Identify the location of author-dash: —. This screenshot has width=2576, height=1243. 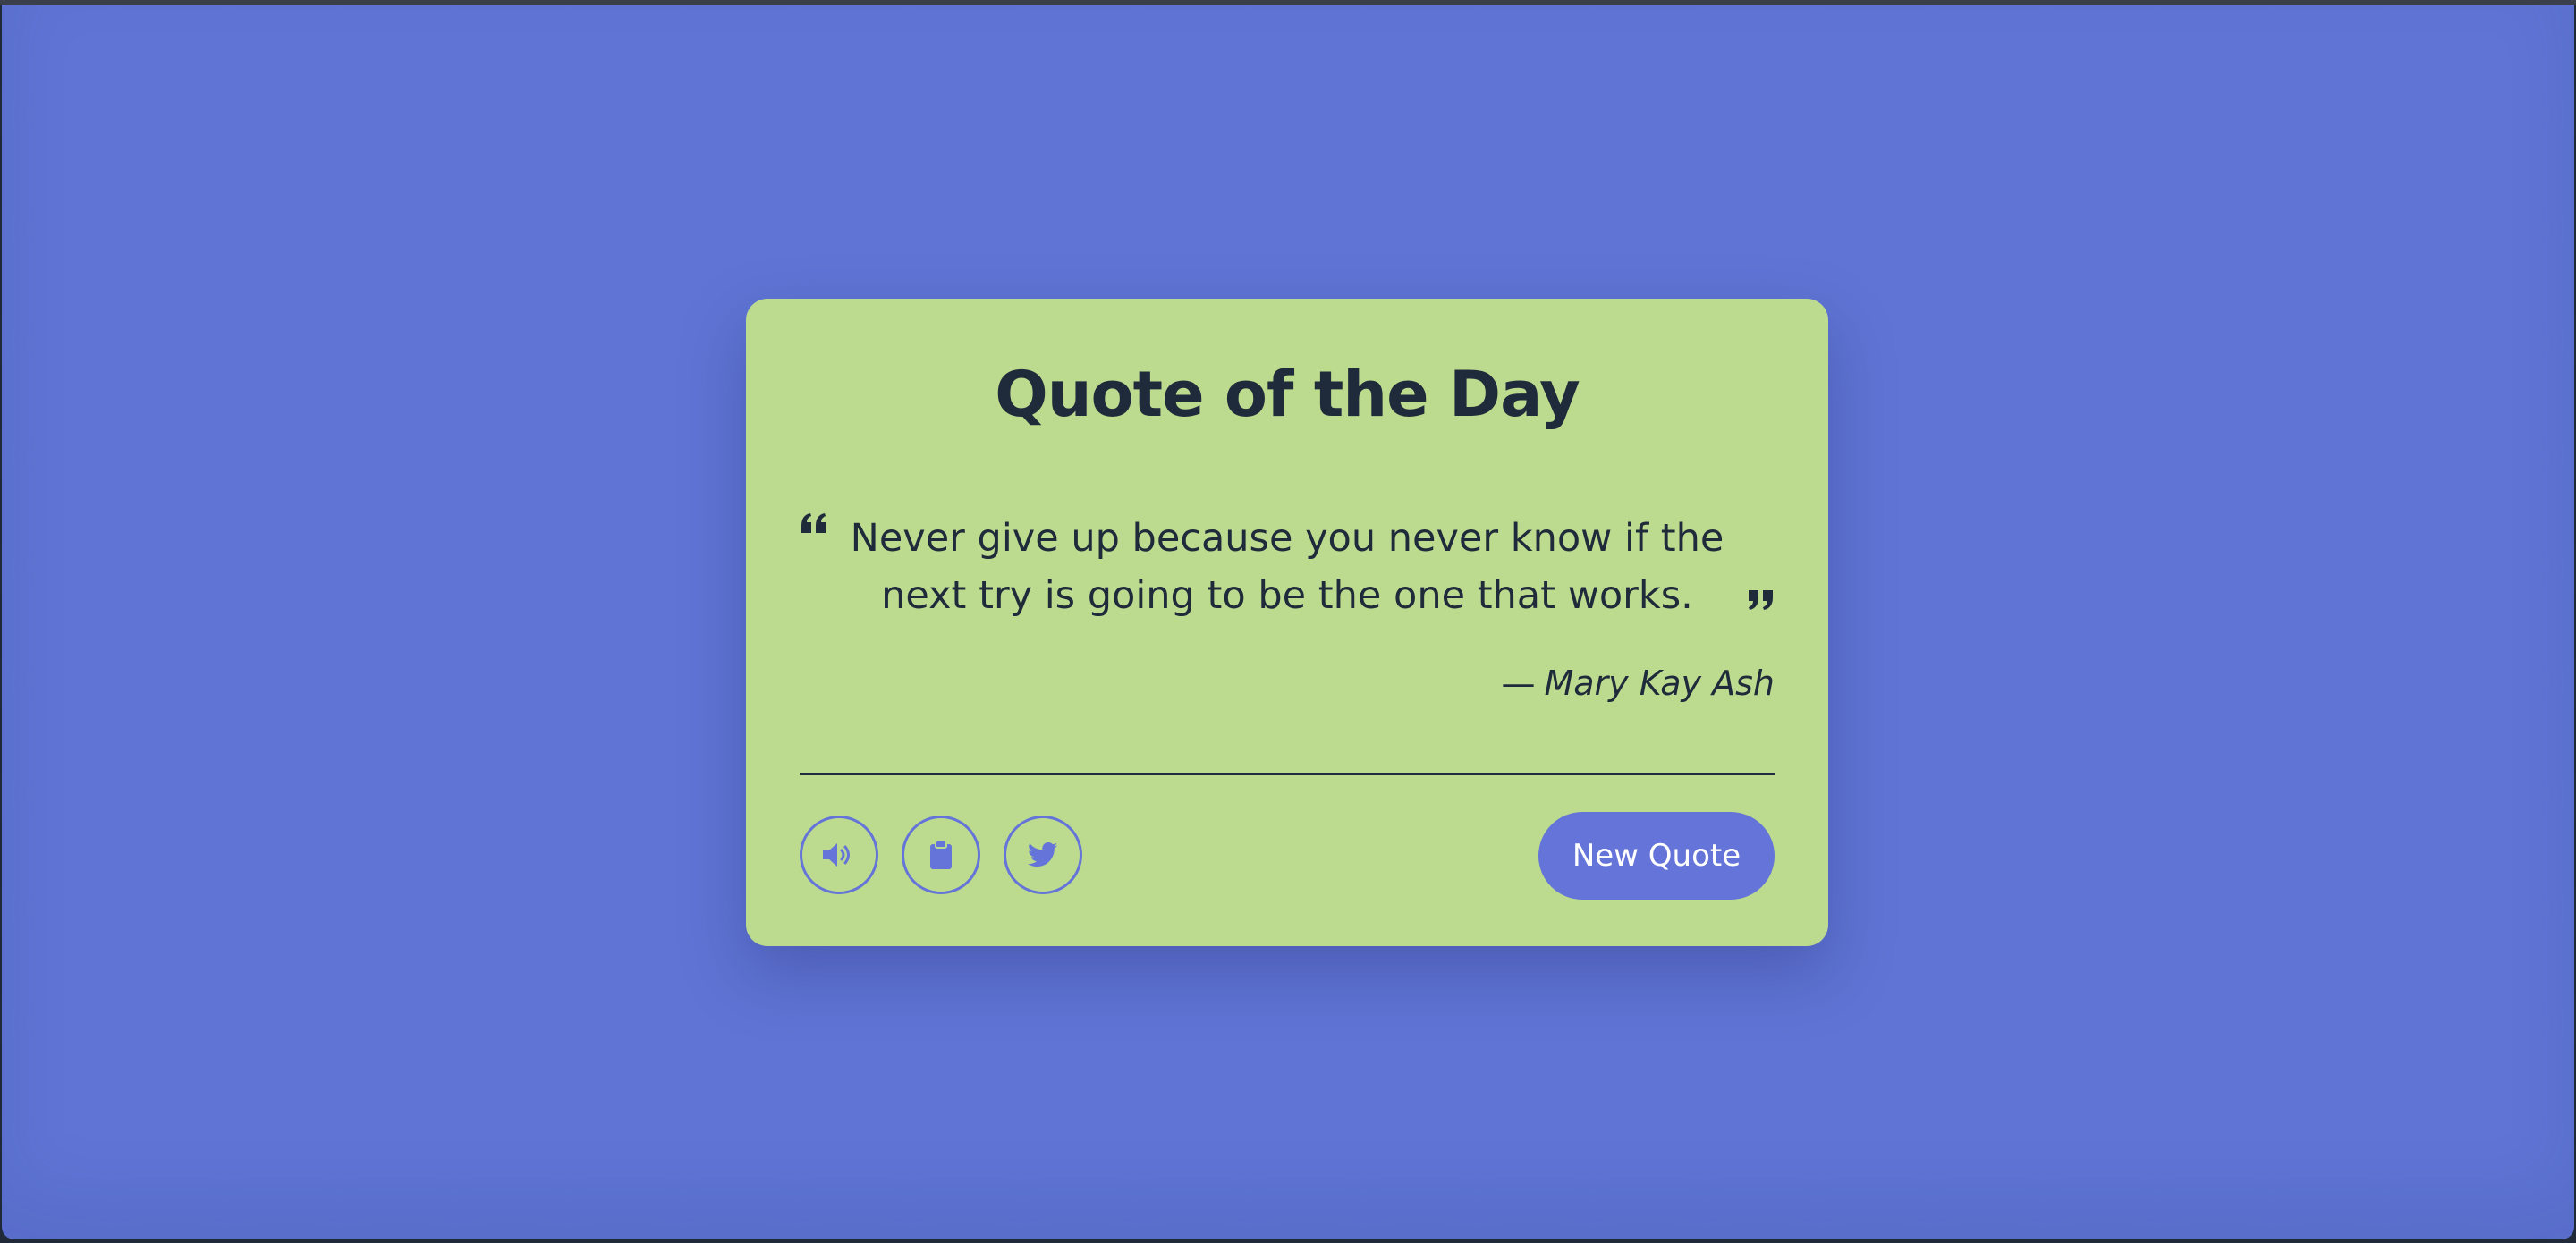
(1518, 683).